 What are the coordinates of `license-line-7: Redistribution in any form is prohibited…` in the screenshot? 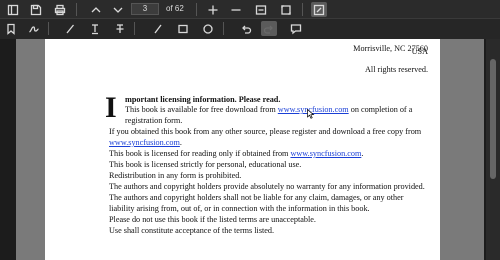 It's located at (175, 175).